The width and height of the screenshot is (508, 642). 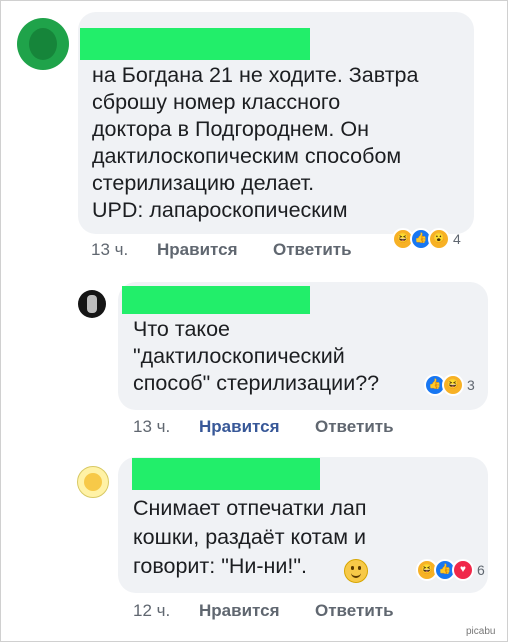 I want to click on smile-emoji-icon, so click(x=356, y=571).